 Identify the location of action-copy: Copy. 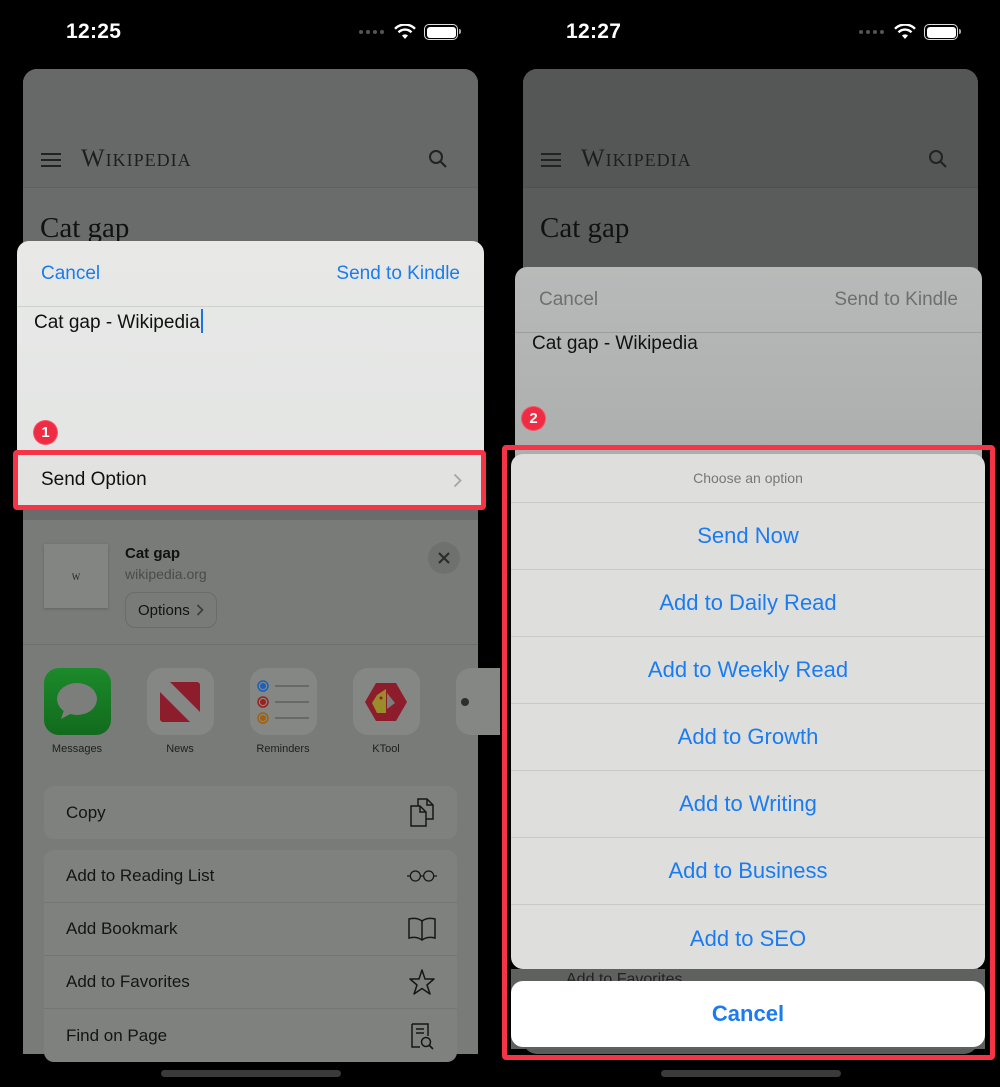
(250, 812).